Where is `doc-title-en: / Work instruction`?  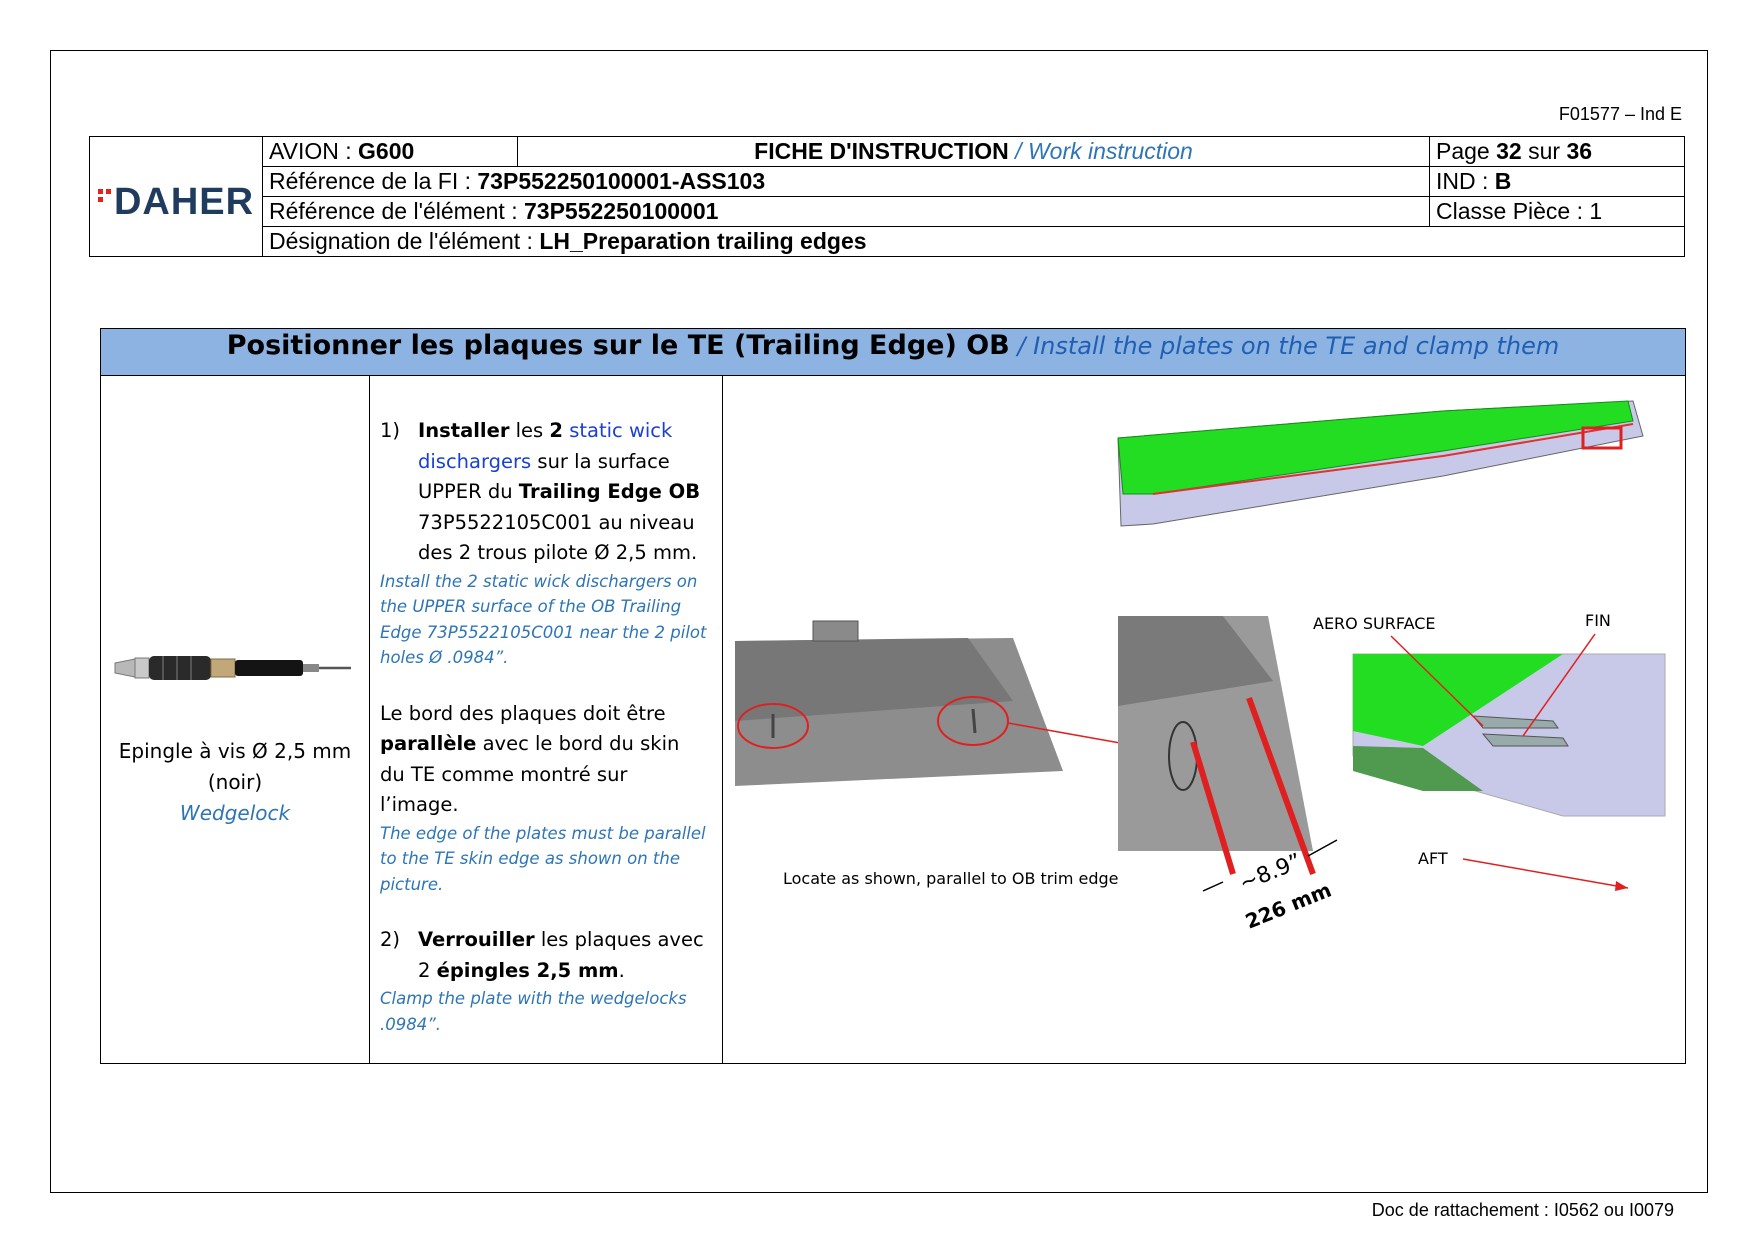 doc-title-en: / Work instruction is located at coordinates (1100, 151).